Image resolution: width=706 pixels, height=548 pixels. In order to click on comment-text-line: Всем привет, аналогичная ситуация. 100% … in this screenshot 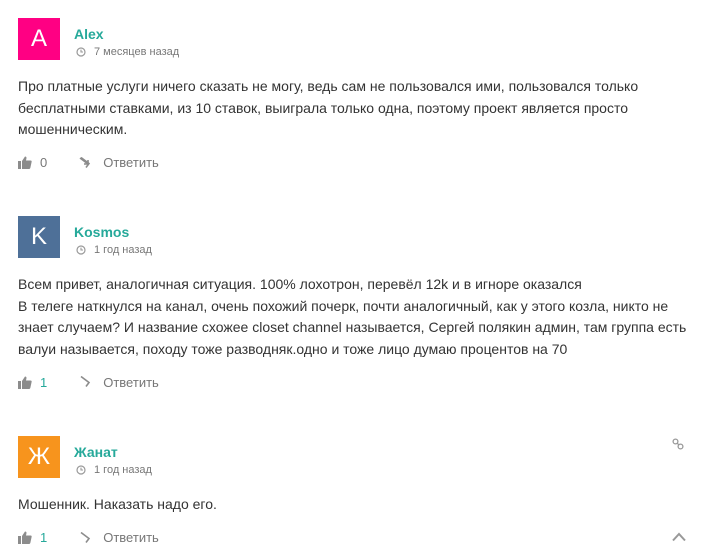, I will do `click(300, 284)`.